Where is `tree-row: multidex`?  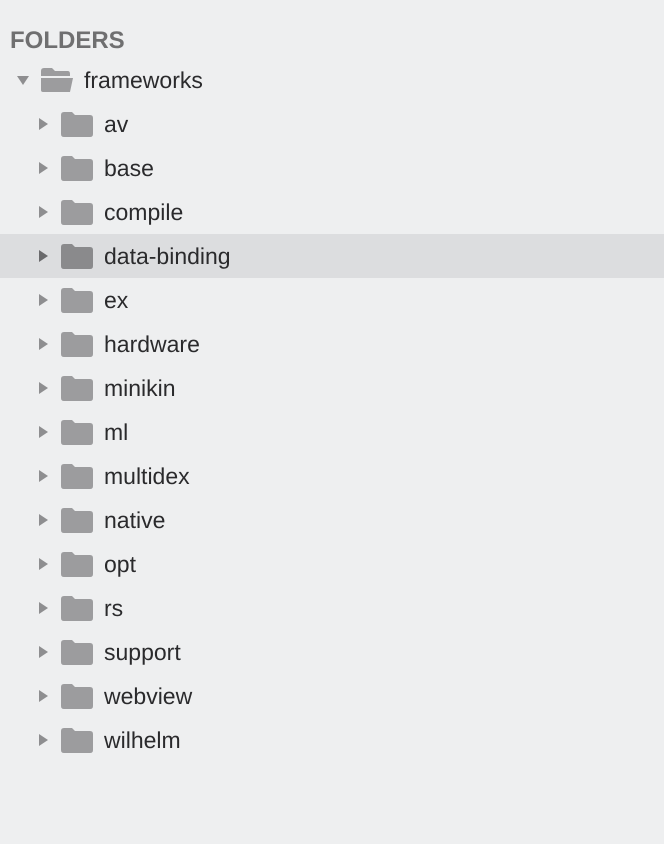 tree-row: multidex is located at coordinates (332, 476).